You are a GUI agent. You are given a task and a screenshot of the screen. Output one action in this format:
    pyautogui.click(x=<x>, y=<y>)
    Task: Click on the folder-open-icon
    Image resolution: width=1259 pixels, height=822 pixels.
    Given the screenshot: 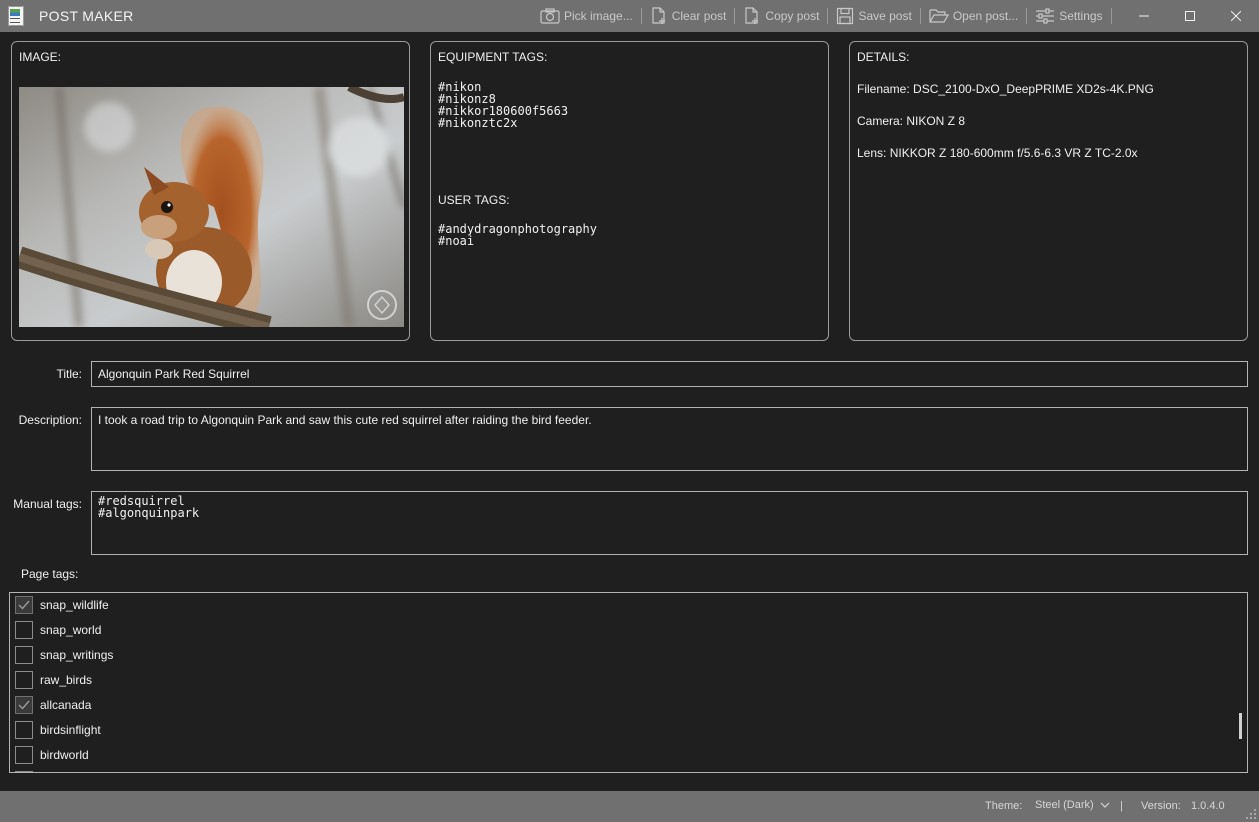 What is the action you would take?
    pyautogui.click(x=939, y=16)
    